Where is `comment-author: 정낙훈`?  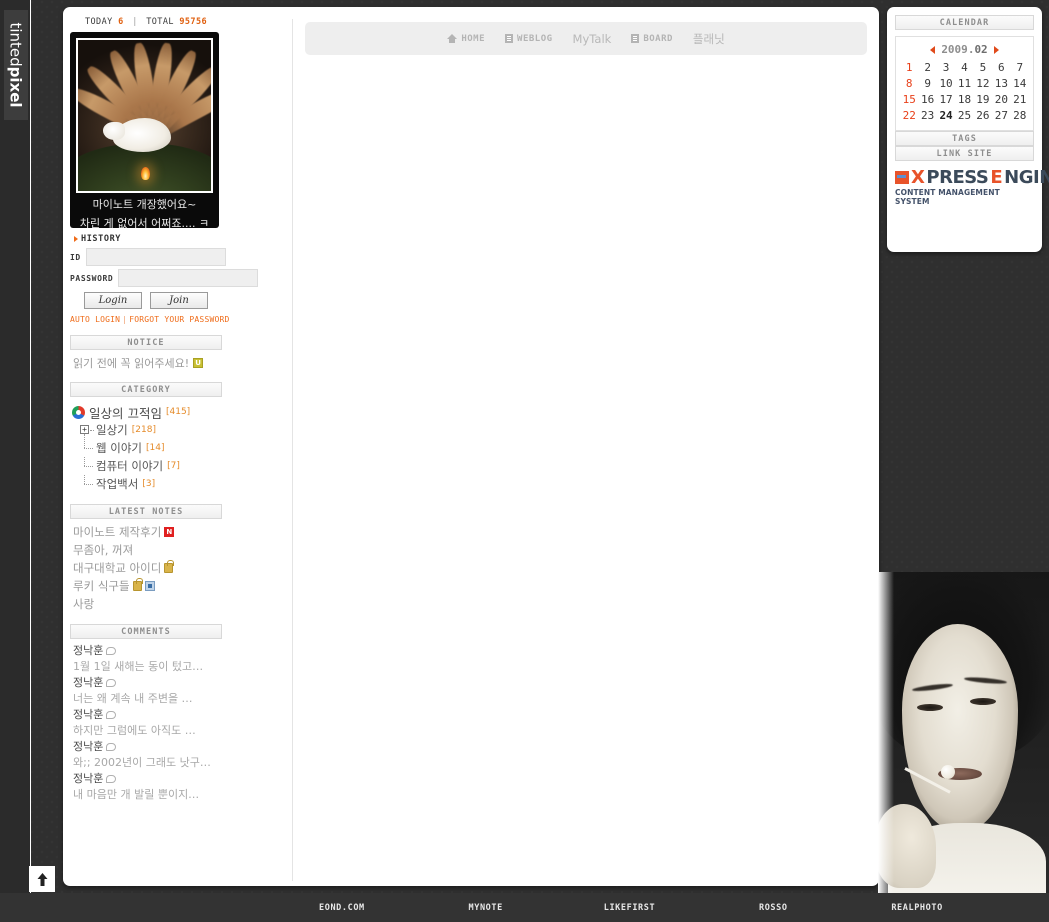
comment-author: 정낙훈 is located at coordinates (88, 746).